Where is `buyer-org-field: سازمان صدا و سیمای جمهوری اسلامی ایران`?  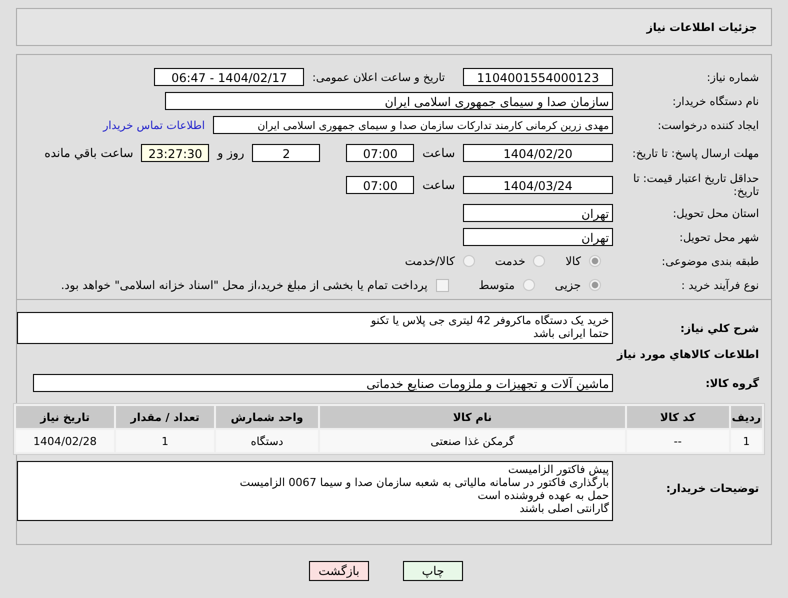
buyer-org-field: سازمان صدا و سیمای جمهوری اسلامی ایران is located at coordinates (389, 101).